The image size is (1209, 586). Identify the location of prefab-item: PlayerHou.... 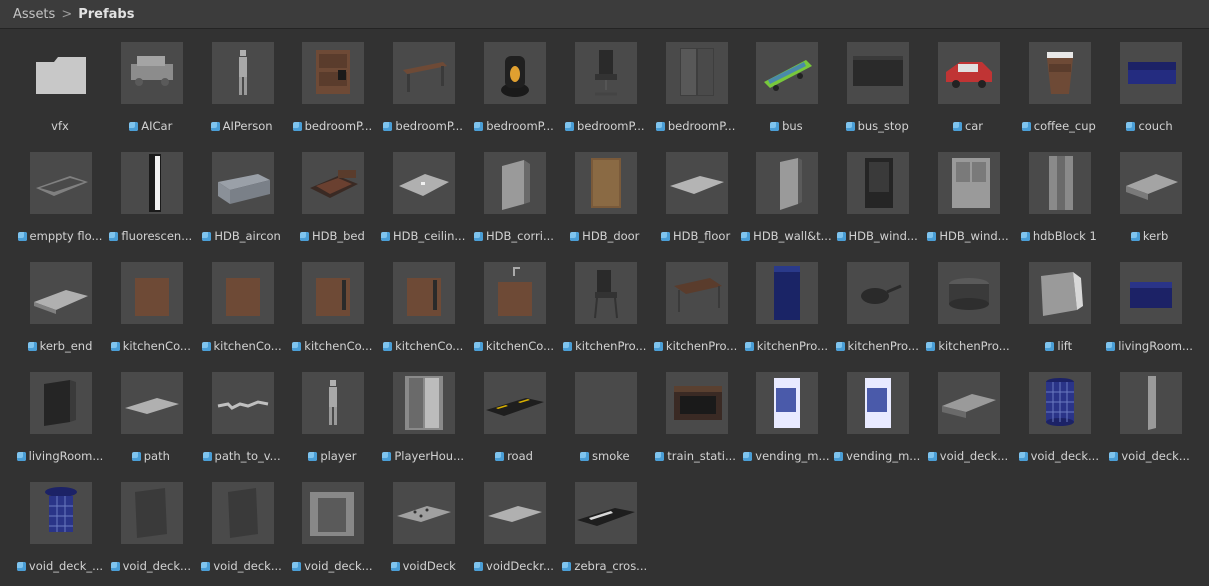
(421, 411).